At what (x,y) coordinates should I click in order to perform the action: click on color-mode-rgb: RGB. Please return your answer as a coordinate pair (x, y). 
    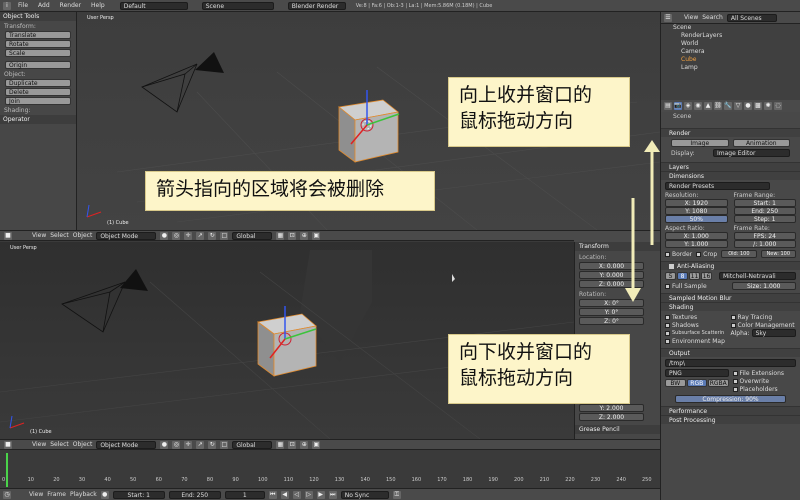
    Looking at the image, I should click on (696, 383).